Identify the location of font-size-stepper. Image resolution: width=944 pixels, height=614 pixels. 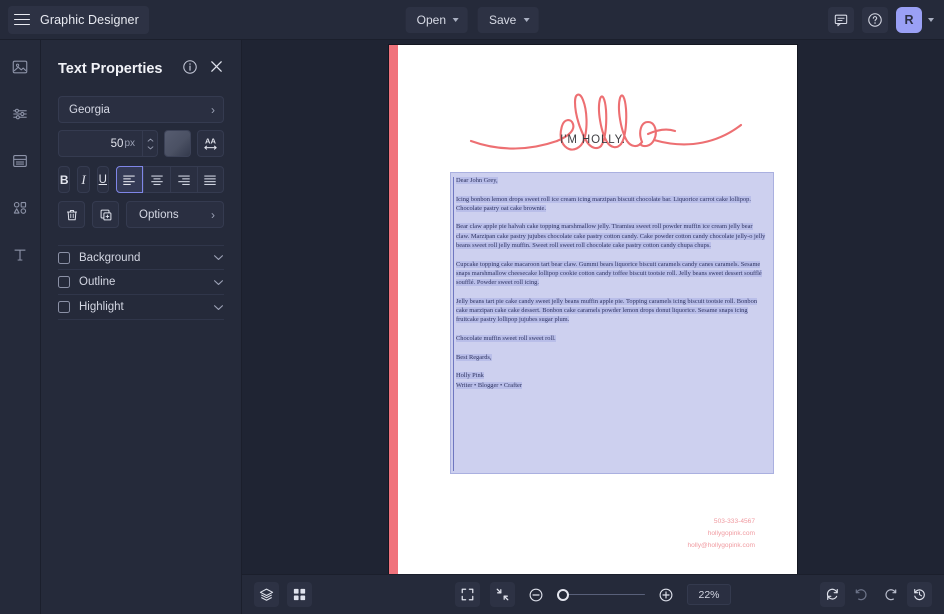
(150, 143).